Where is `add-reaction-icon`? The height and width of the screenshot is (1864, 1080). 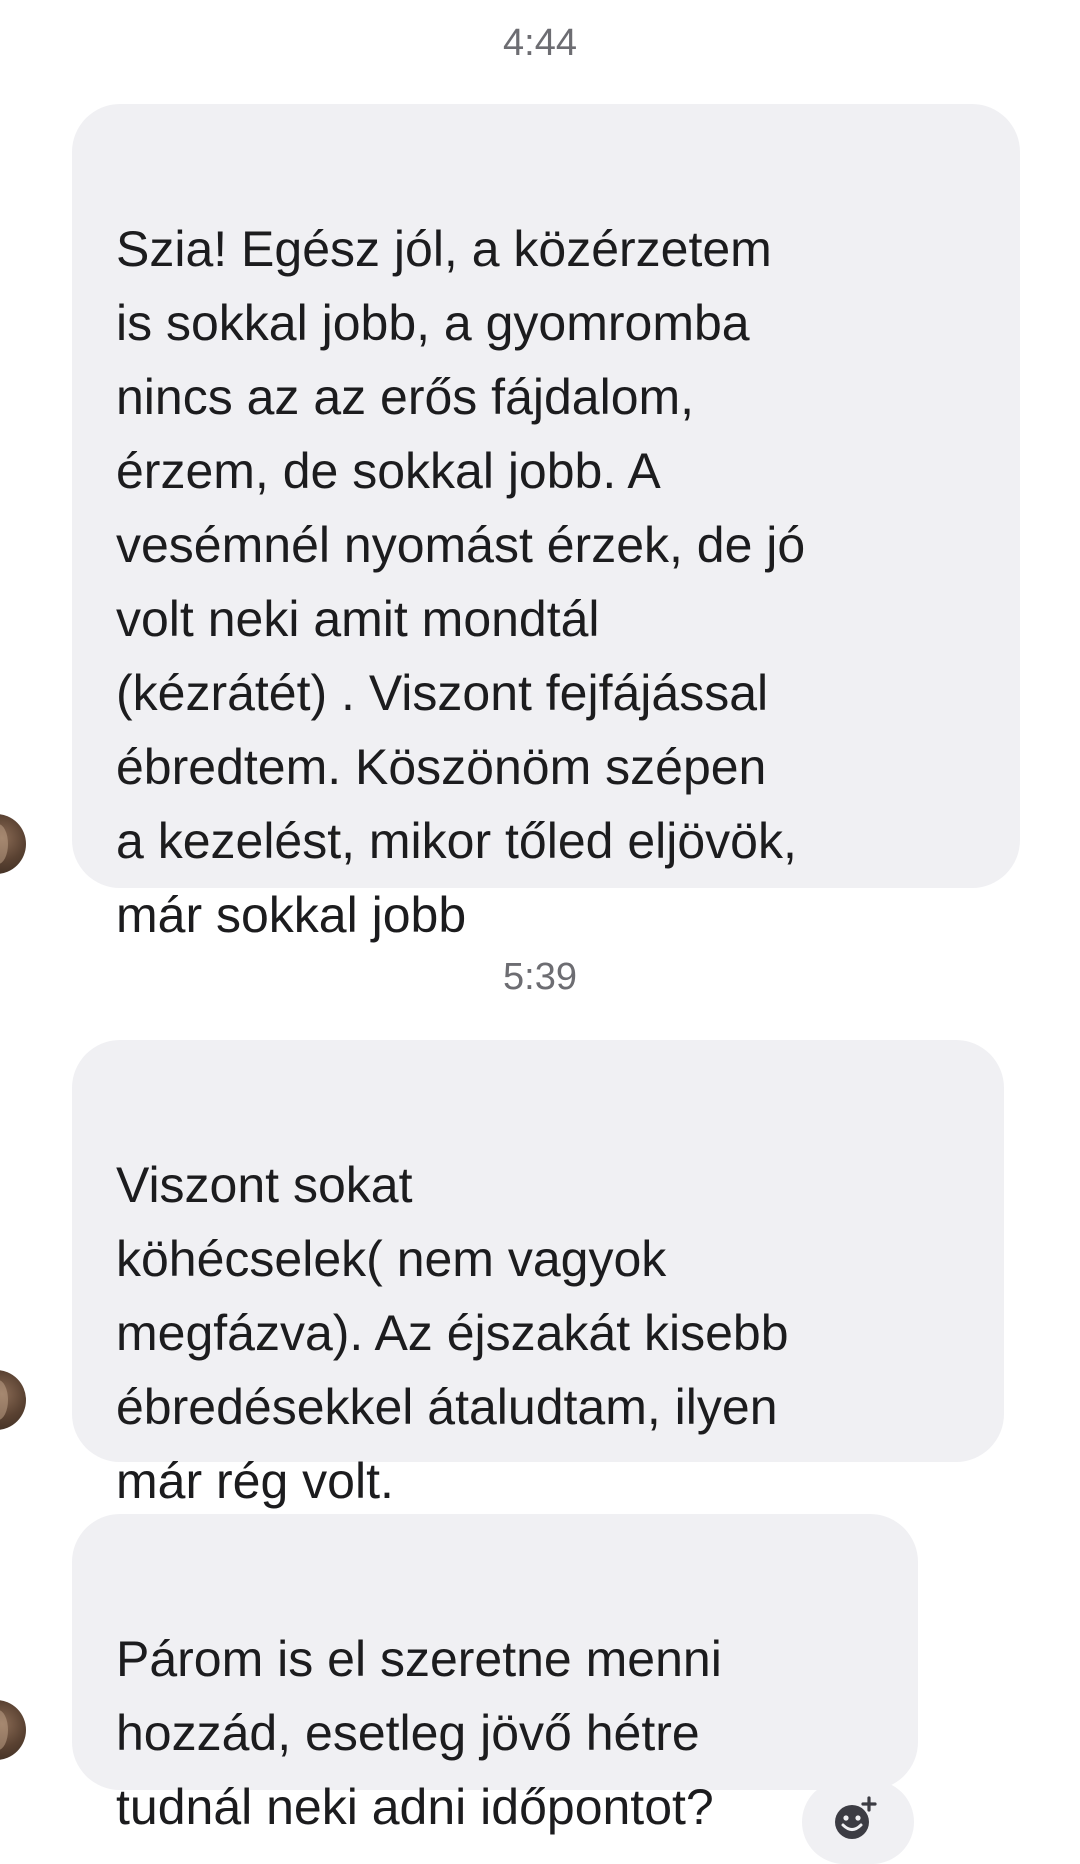 add-reaction-icon is located at coordinates (856, 1817).